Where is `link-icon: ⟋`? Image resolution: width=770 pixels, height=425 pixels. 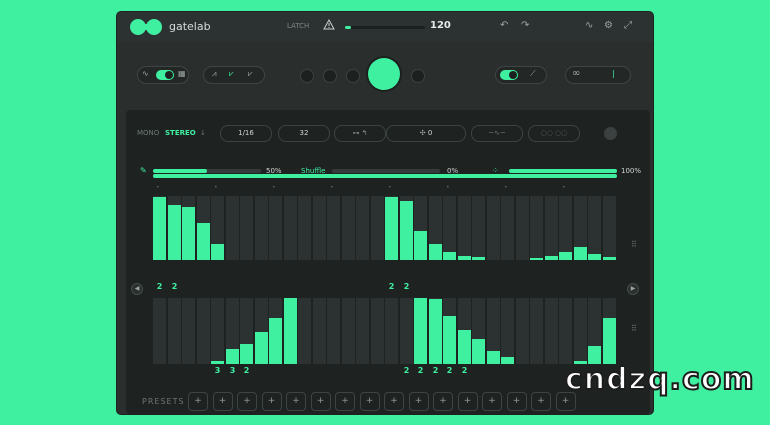 link-icon: ⟋ is located at coordinates (533, 74).